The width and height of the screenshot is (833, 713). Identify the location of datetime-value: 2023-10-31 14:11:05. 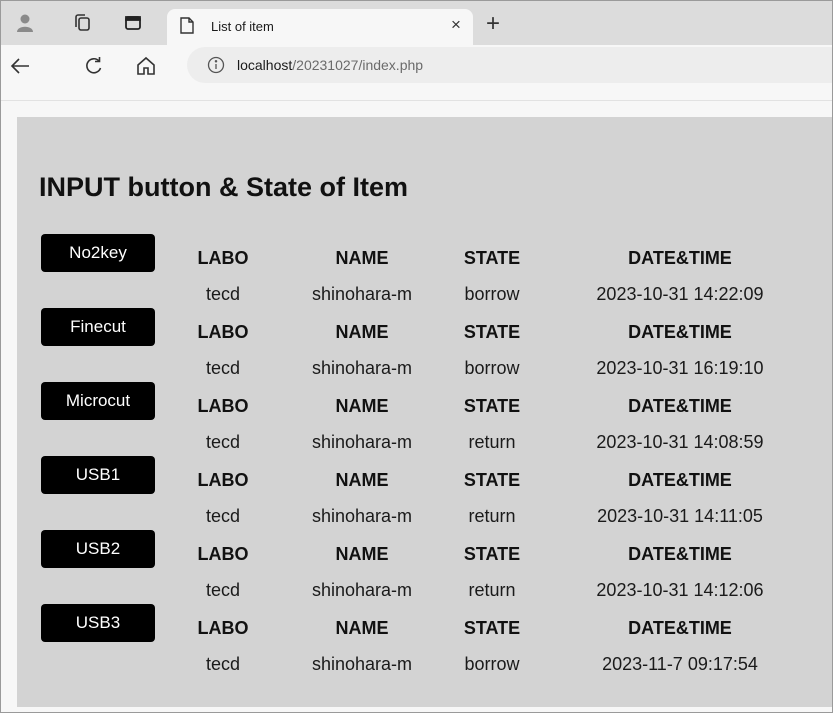
(680, 516).